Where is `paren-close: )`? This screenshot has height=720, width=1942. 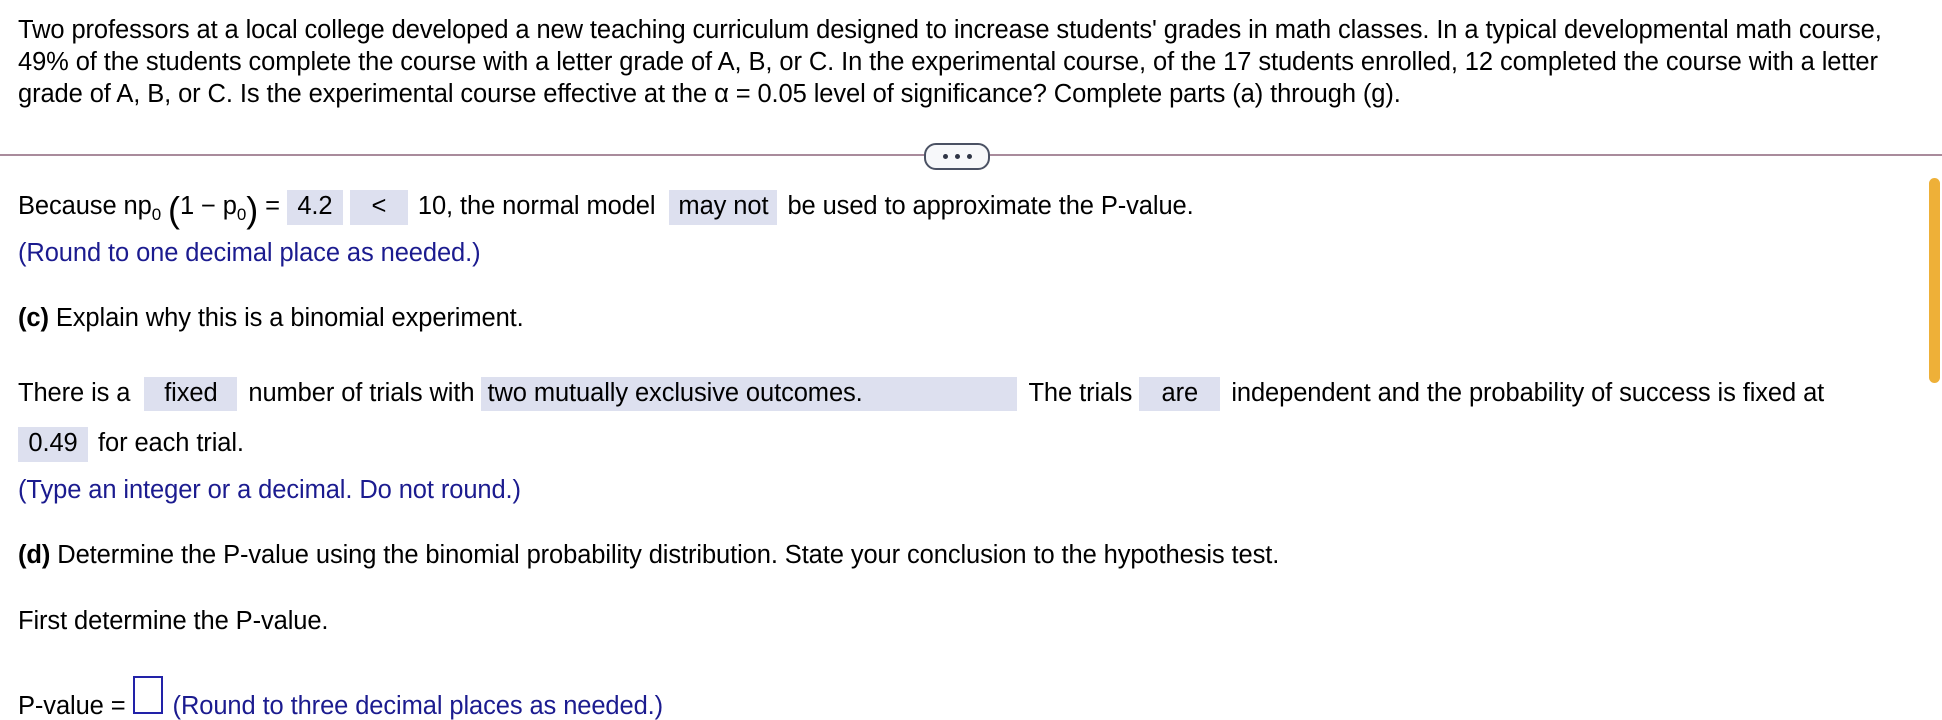
paren-close: ) is located at coordinates (252, 209).